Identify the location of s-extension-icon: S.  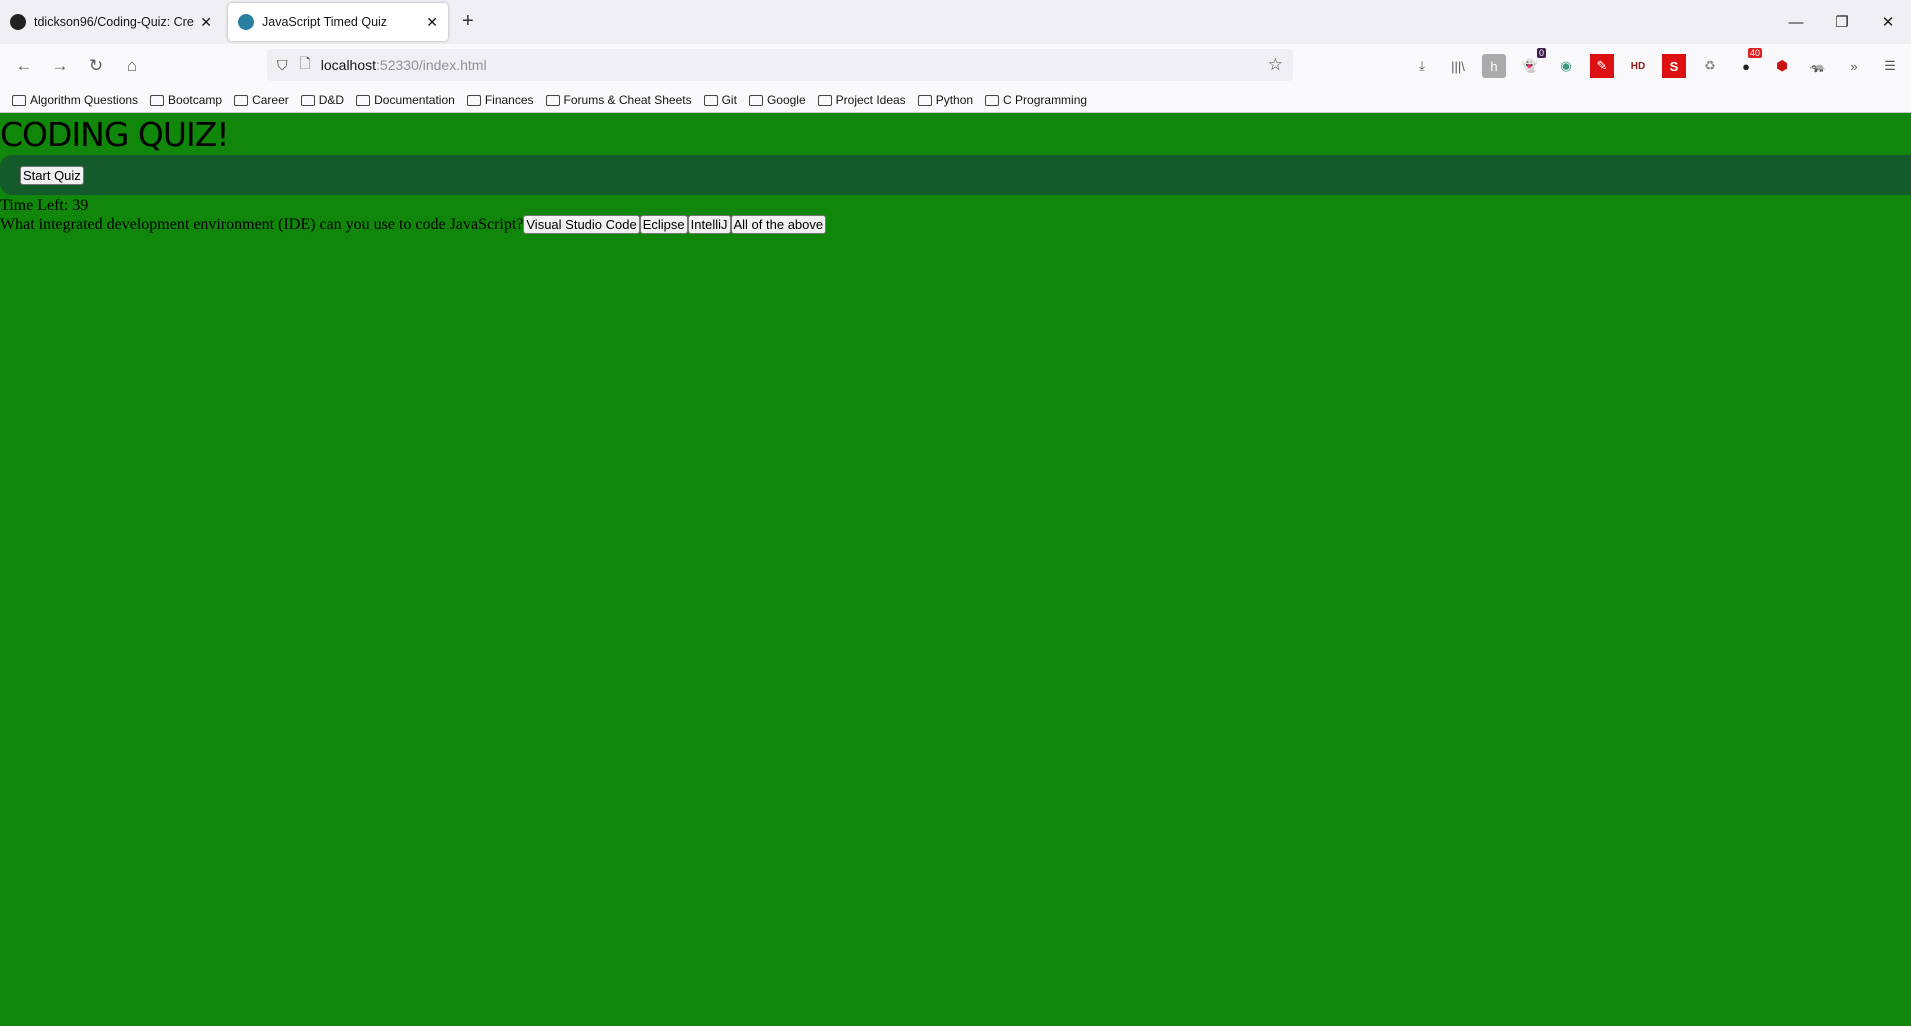
(1674, 66).